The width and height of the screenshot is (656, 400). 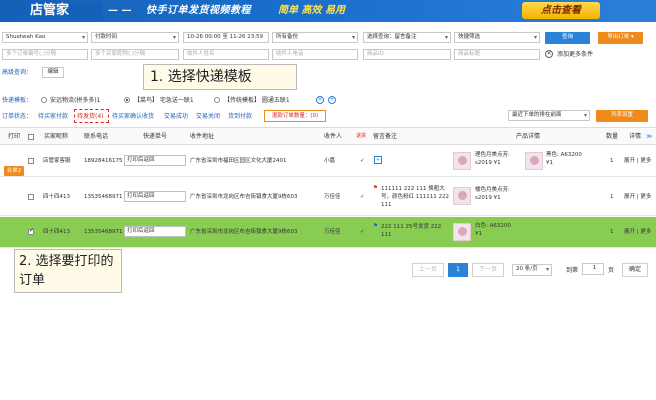 What do you see at coordinates (320, 100) in the screenshot?
I see `remove-template-icon: ×` at bounding box center [320, 100].